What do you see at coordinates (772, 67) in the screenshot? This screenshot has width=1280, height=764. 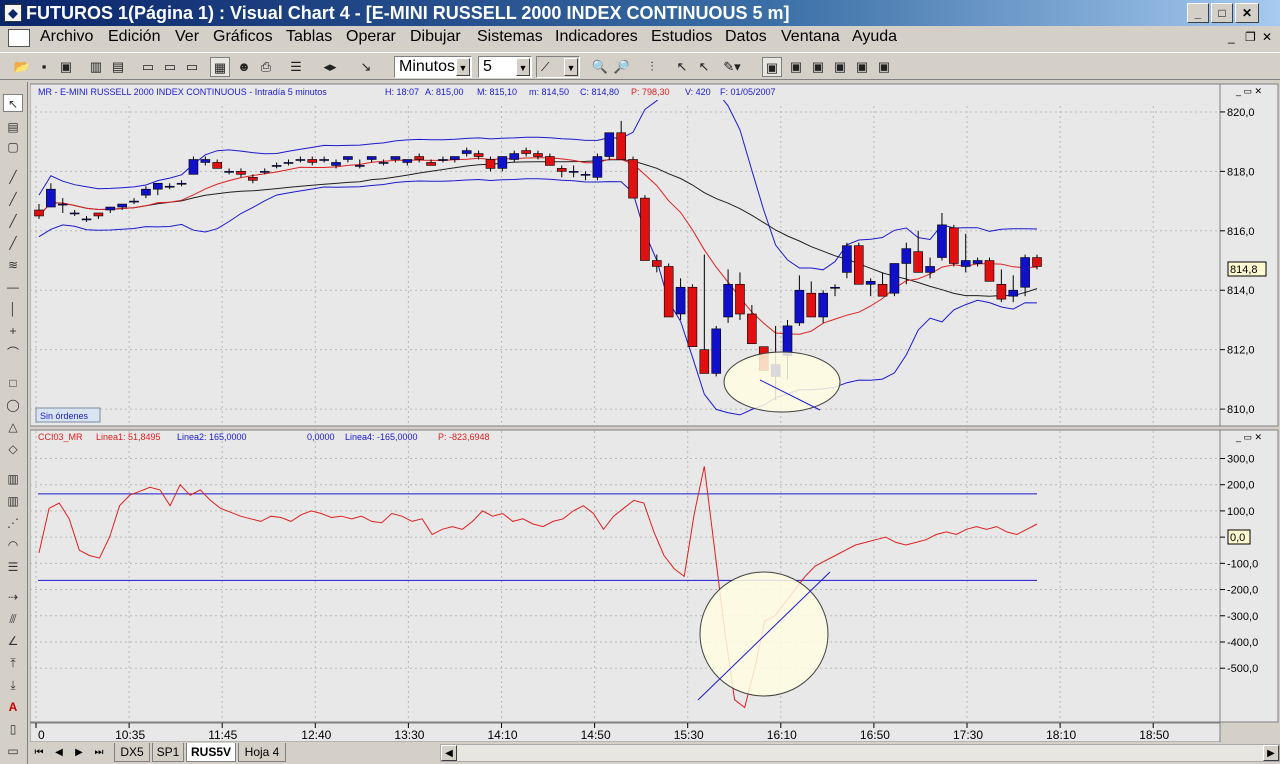 I see `layout-1-icon: ▣` at bounding box center [772, 67].